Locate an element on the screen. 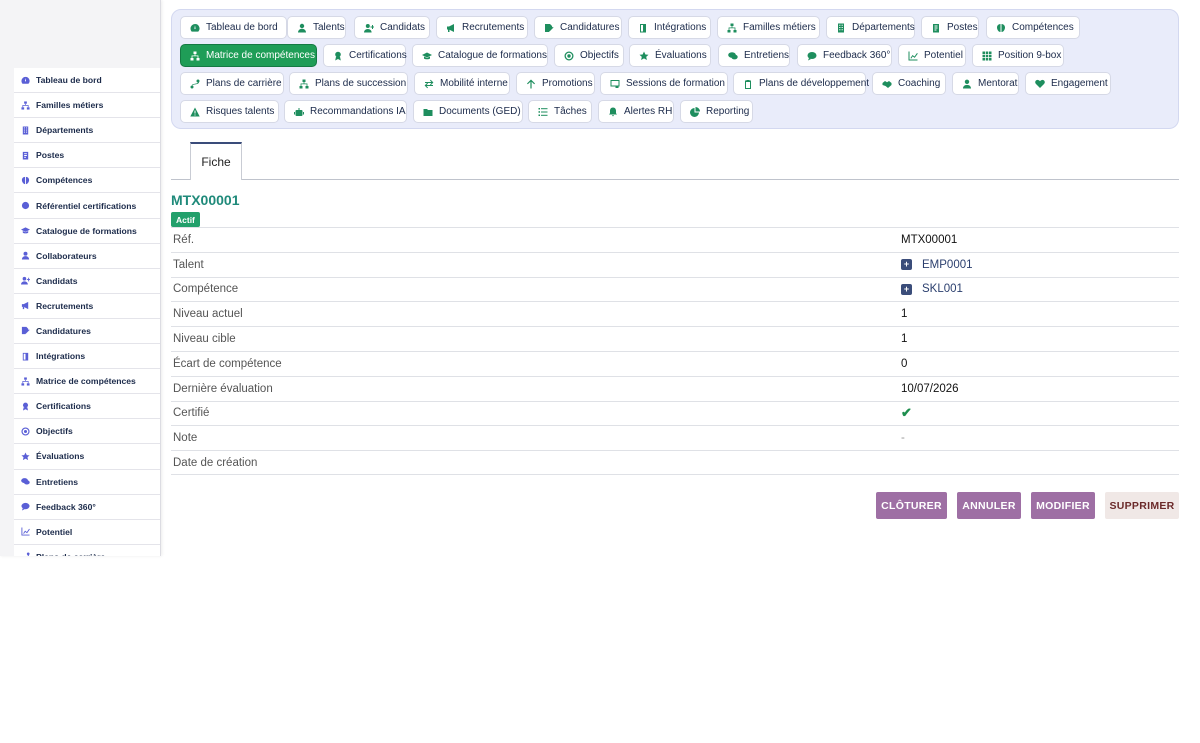 The image size is (1200, 743). nav-chip-9: Postes is located at coordinates (950, 27).